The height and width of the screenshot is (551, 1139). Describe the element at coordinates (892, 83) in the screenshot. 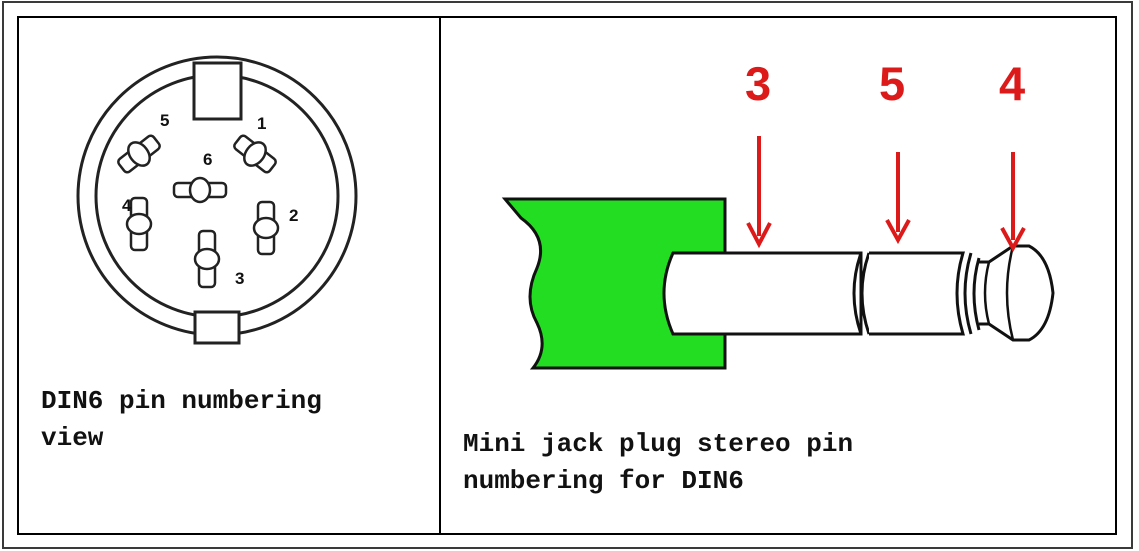

I see `jack-pin-label-5: 5` at that location.